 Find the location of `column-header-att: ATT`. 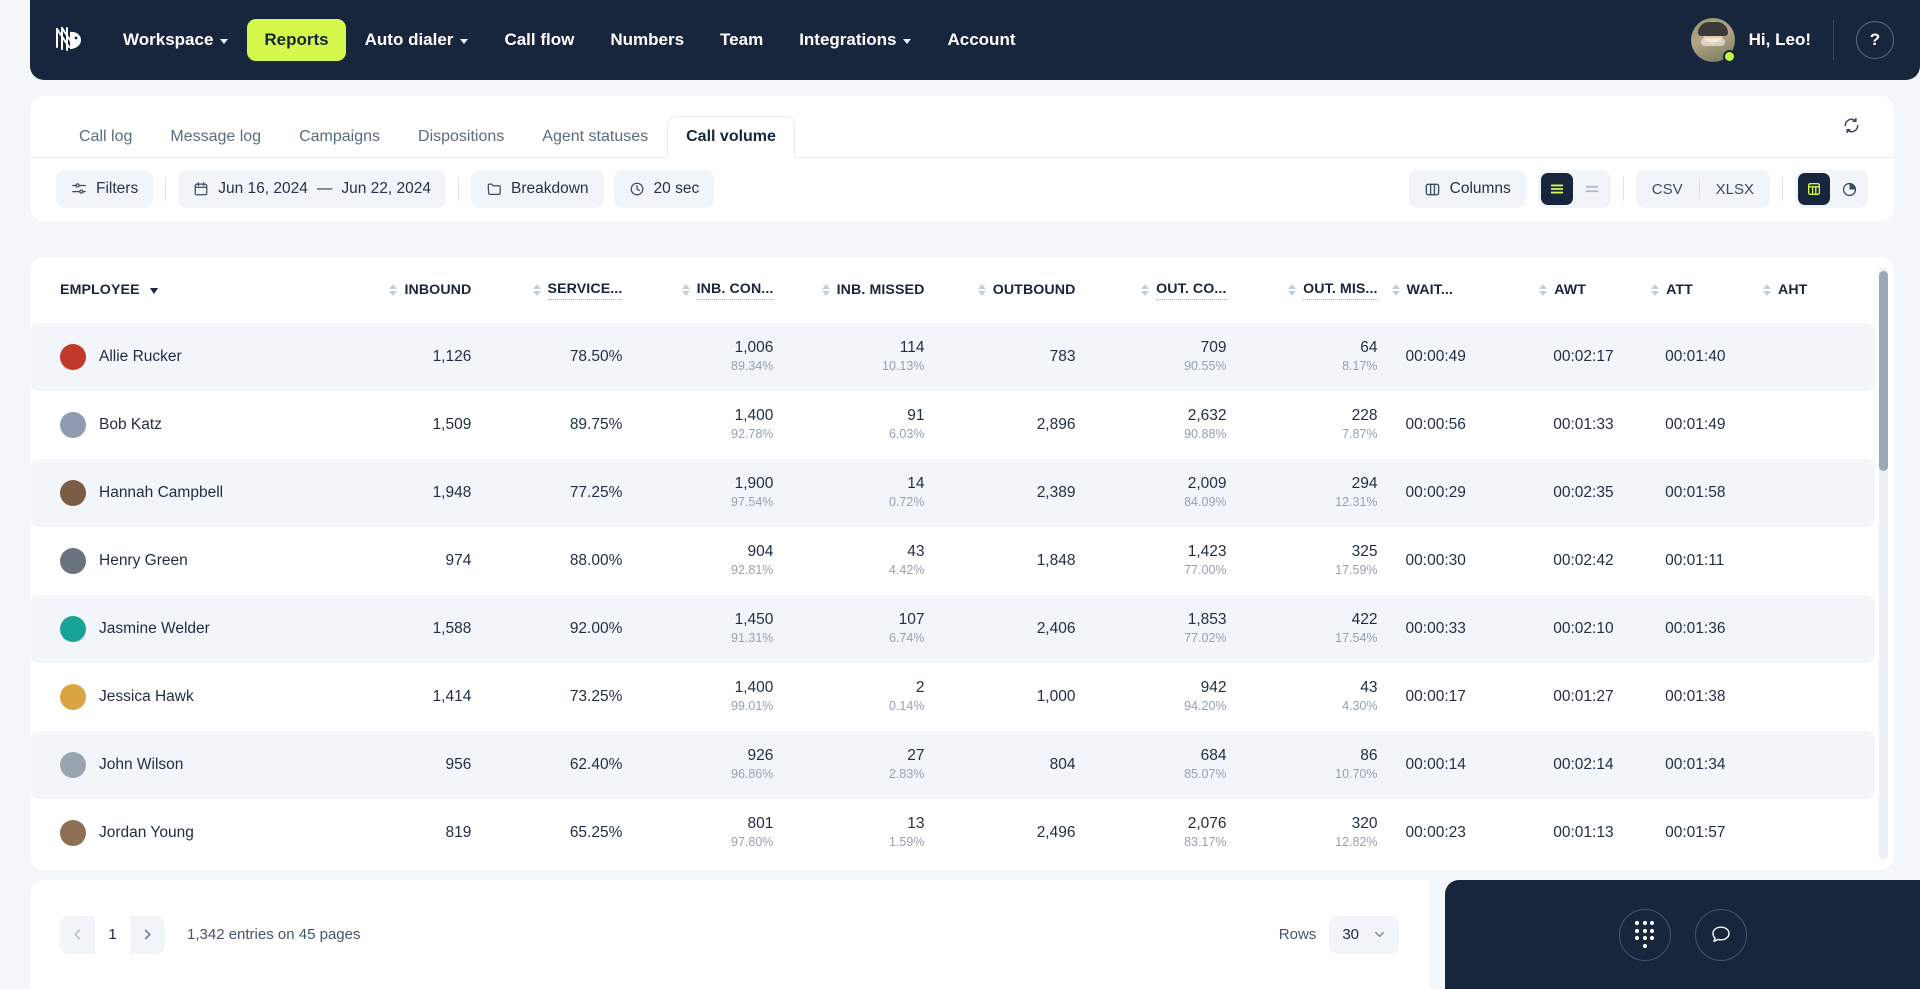

column-header-att: ATT is located at coordinates (1707, 290).